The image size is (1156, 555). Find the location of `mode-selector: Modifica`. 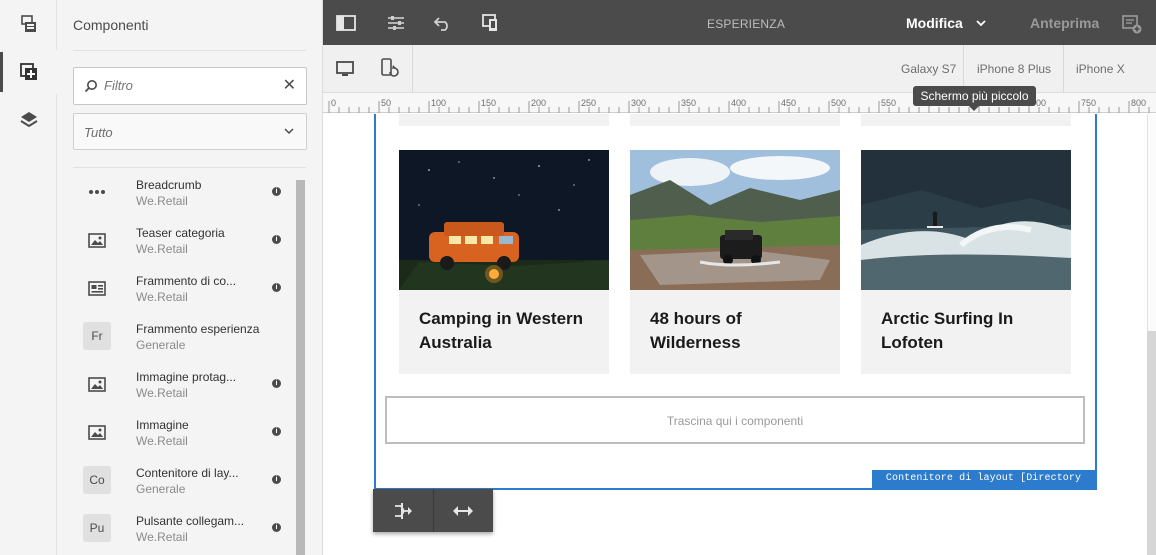

mode-selector: Modifica is located at coordinates (934, 23).